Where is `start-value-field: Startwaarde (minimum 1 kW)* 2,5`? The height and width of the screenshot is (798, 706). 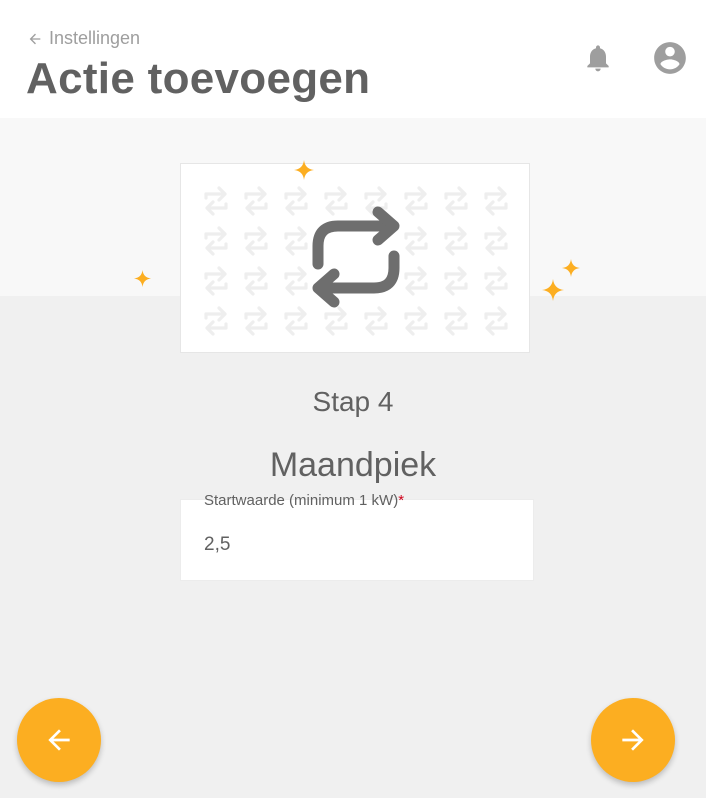 start-value-field: Startwaarde (minimum 1 kW)* 2,5 is located at coordinates (357, 536).